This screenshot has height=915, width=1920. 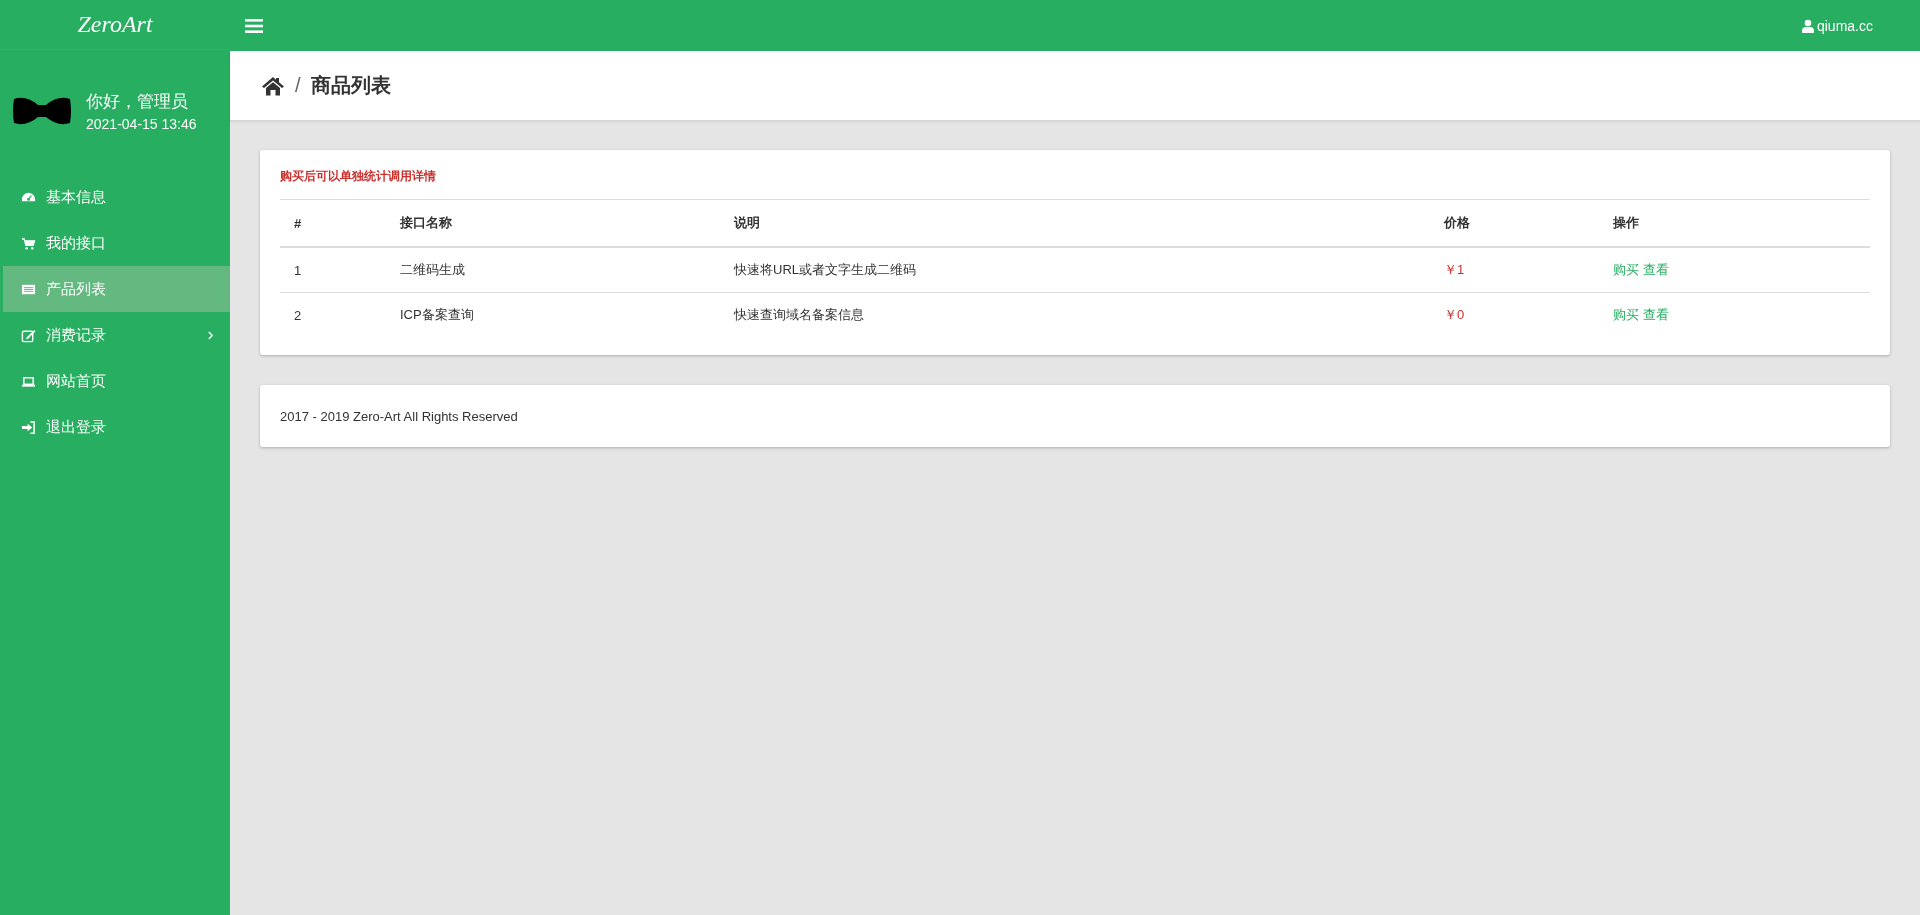 I want to click on sidebar-item: 产品列表, so click(x=116, y=289).